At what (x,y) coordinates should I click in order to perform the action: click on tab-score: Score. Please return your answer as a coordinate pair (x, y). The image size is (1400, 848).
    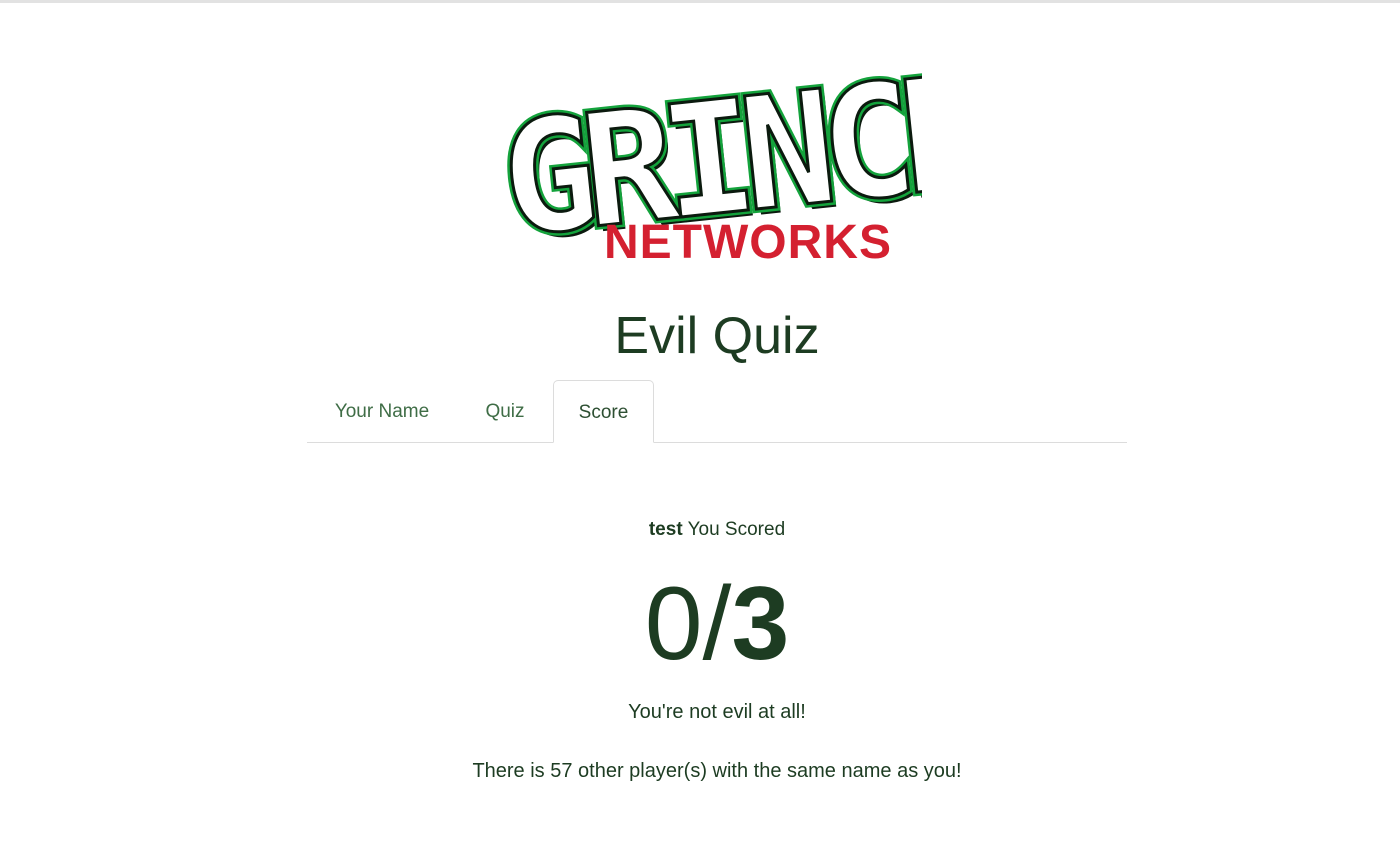
    Looking at the image, I should click on (603, 411).